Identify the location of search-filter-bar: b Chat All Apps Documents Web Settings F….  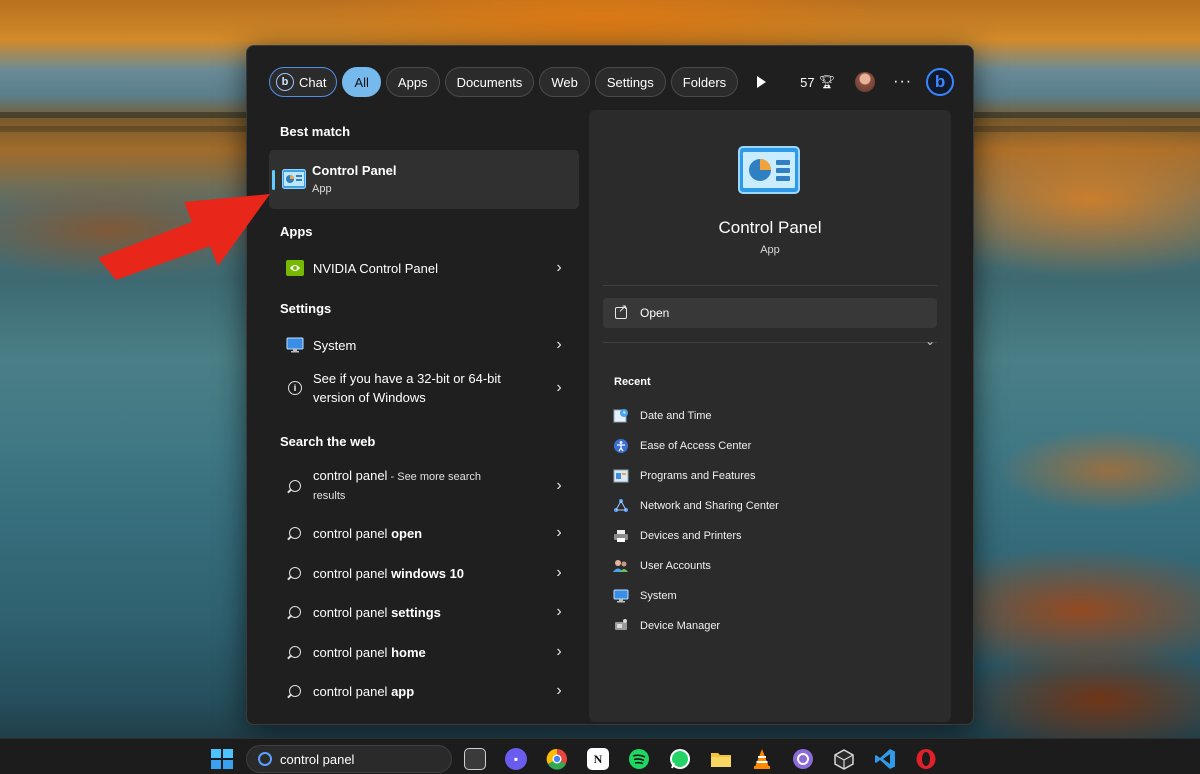
(612, 82).